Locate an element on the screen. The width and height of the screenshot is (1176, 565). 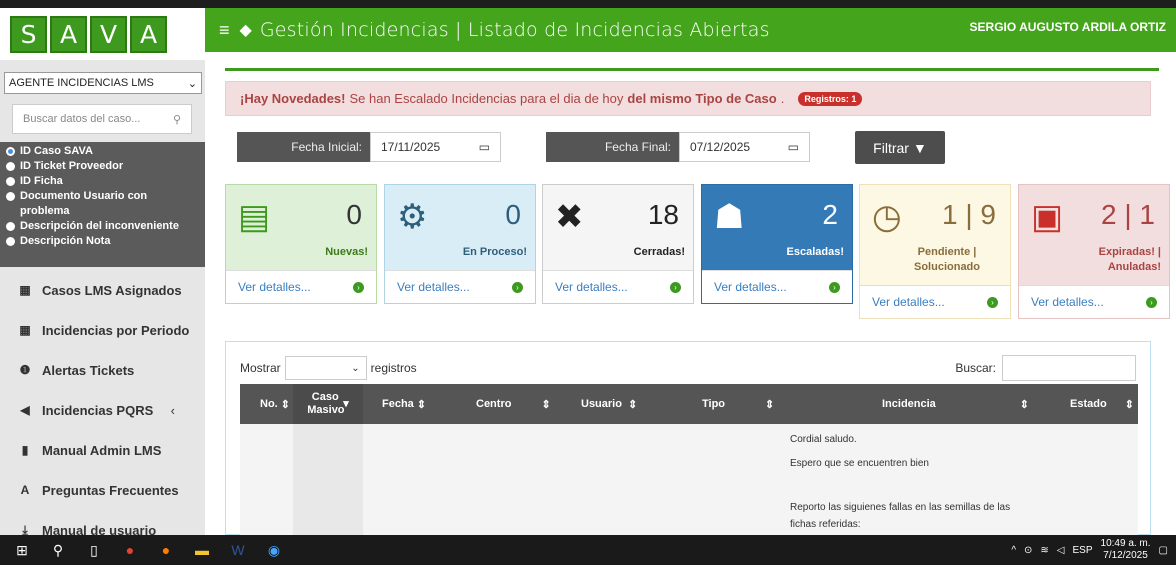
option-id-ticket: ID Ticket Proveedor is located at coordinates (102, 166).